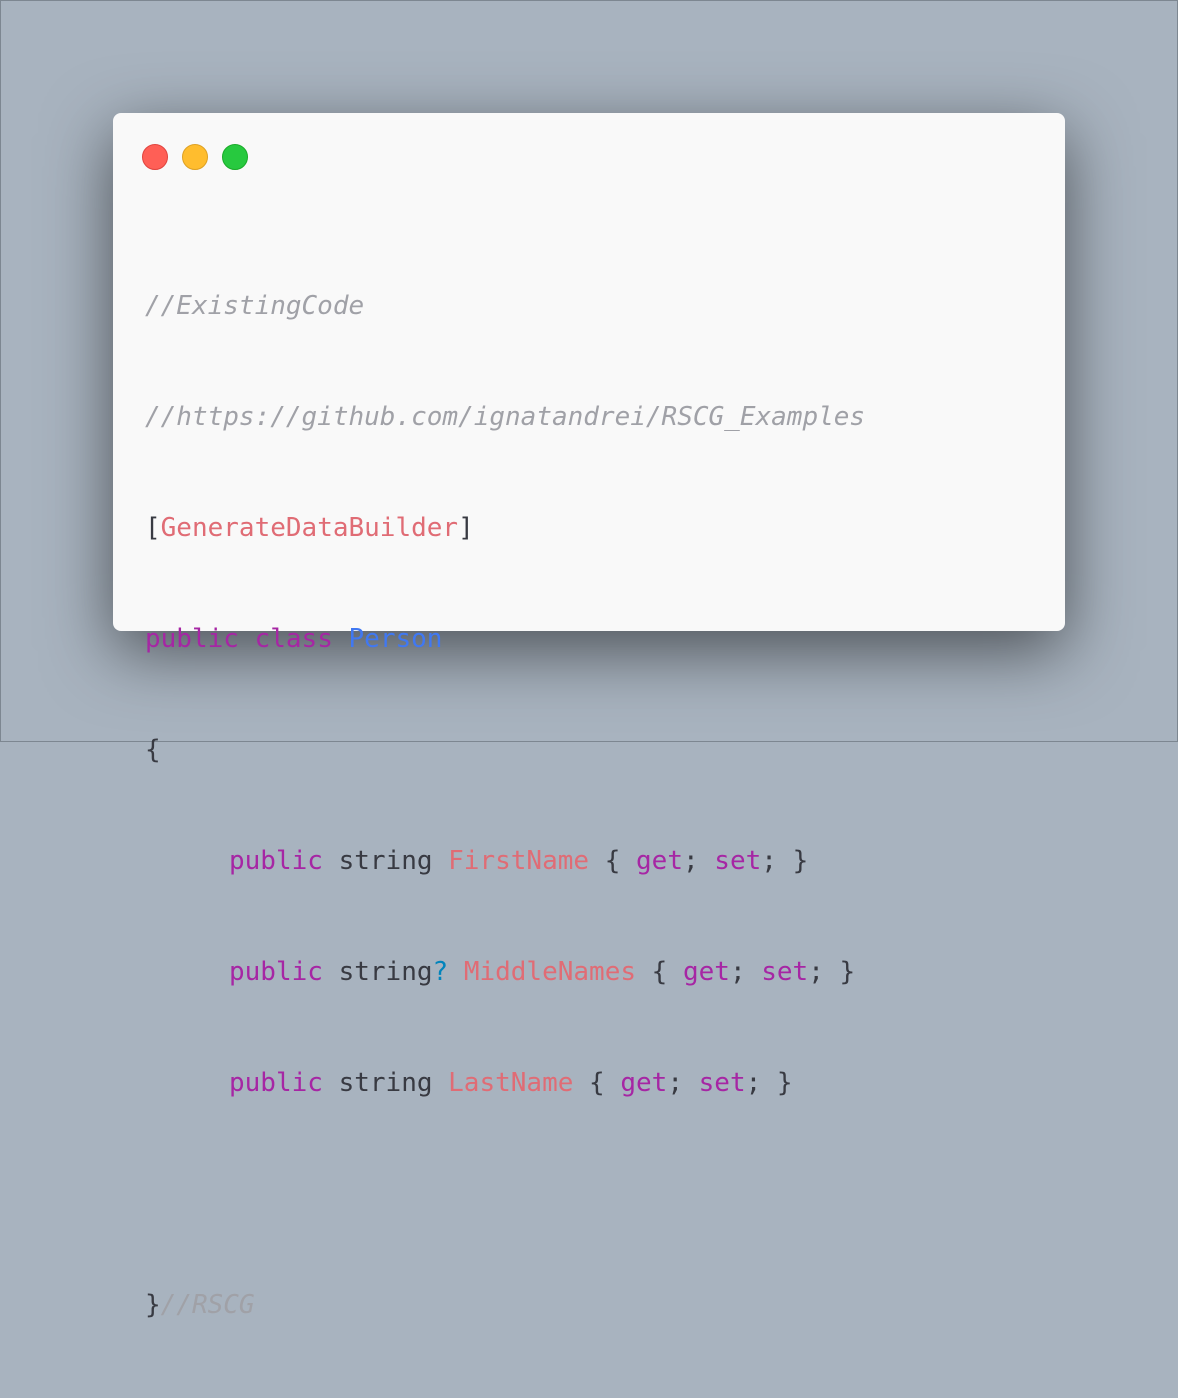  I want to click on nullable-mark: ?, so click(440, 972).